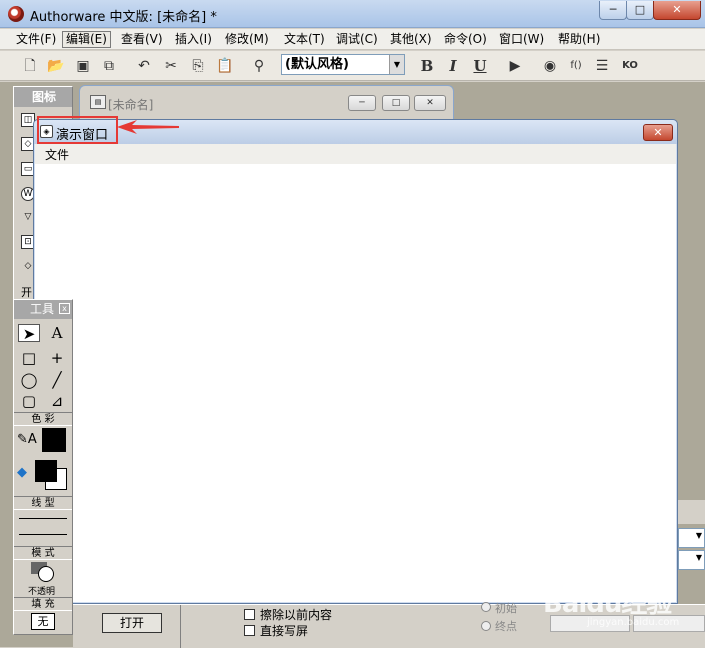 This screenshot has height=648, width=705. What do you see at coordinates (123, 17) in the screenshot?
I see `window-title: Authorware 中文版: [未命名] *` at bounding box center [123, 17].